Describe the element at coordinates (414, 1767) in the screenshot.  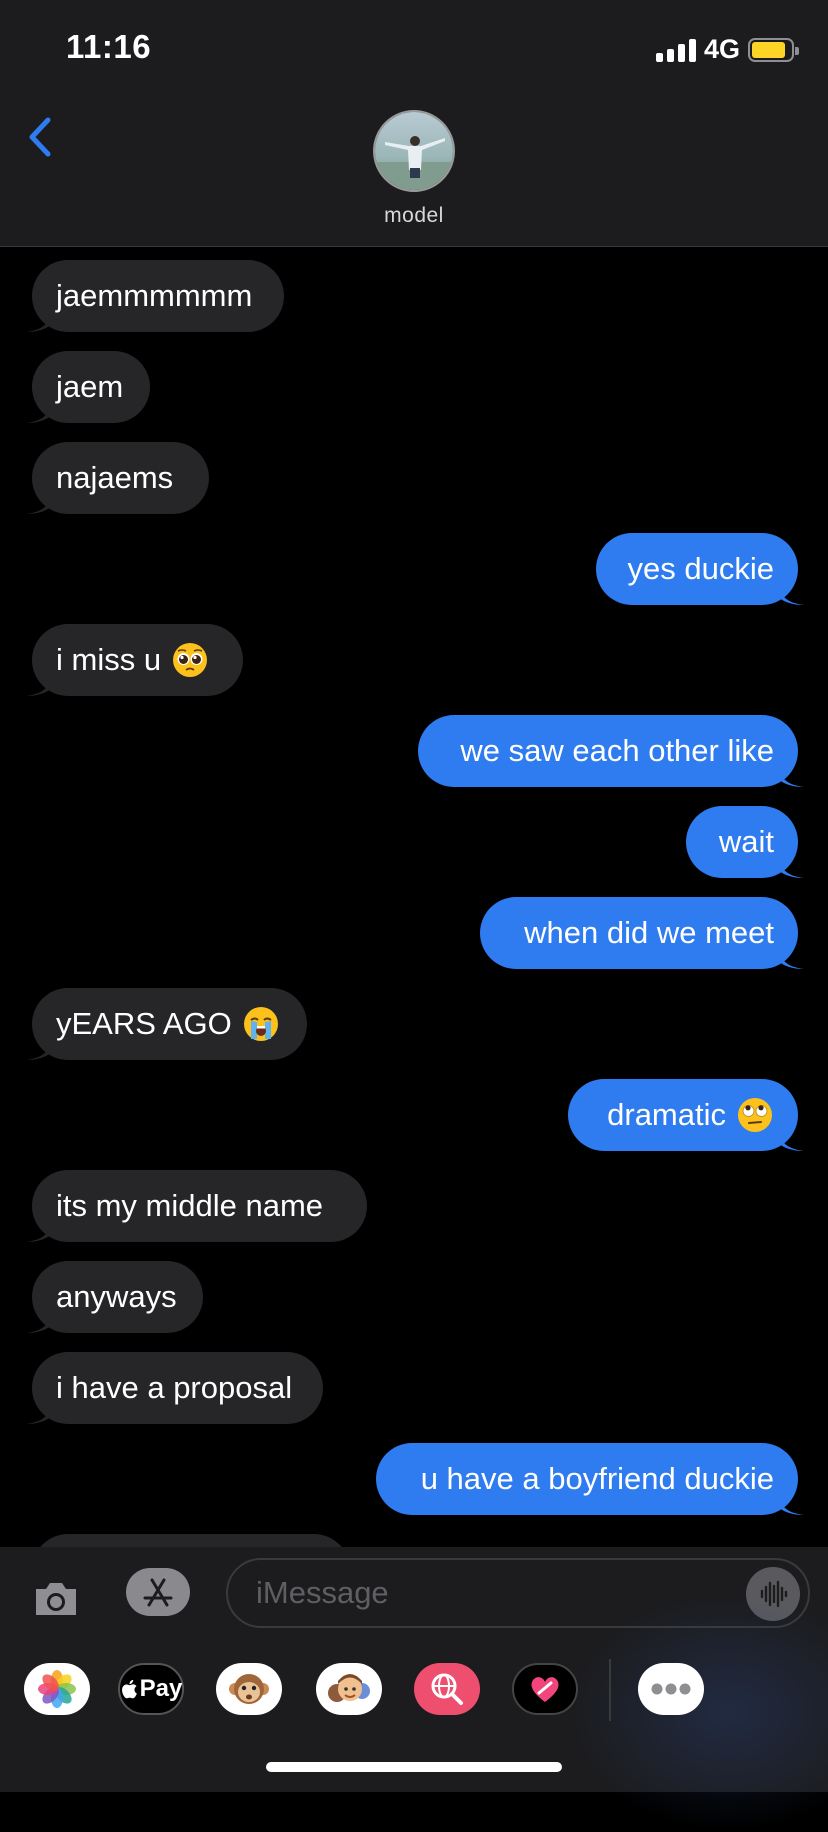
I see `home-indicator` at that location.